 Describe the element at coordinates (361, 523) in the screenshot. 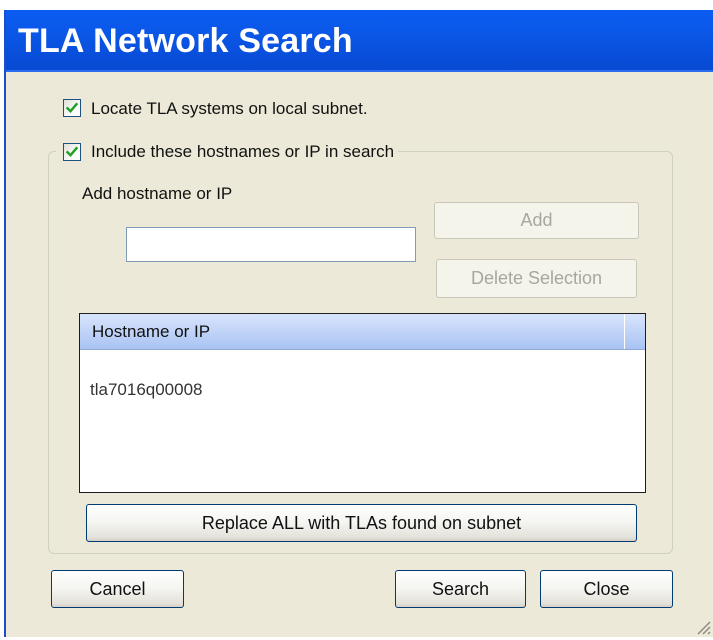

I see `replace-all-button: Replace ALL with TLAs found on subnet` at that location.